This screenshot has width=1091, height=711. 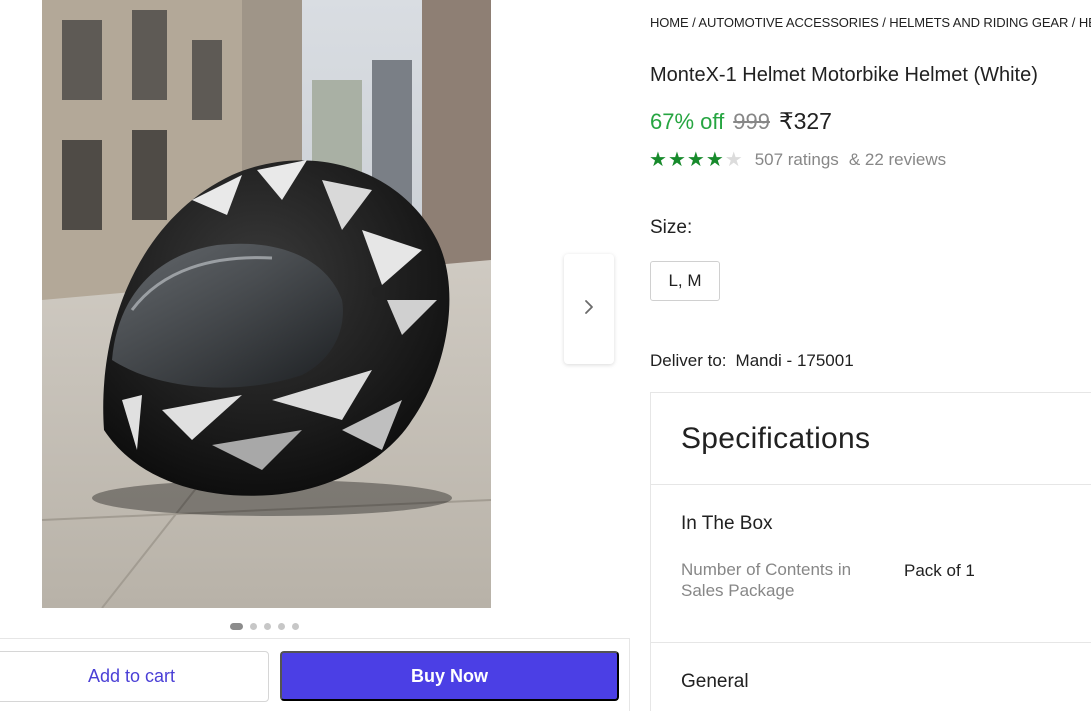 I want to click on price-row: 67% off 999 ₹327, so click(x=741, y=121).